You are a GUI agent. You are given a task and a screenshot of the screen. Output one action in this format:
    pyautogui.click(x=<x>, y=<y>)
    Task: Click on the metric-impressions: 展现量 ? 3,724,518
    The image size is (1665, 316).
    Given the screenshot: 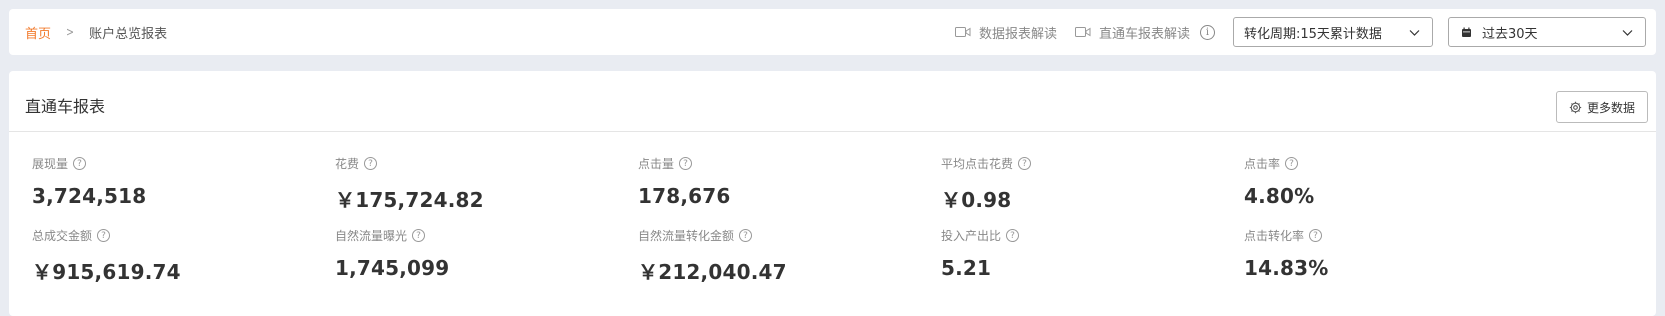 What is the action you would take?
    pyautogui.click(x=182, y=181)
    